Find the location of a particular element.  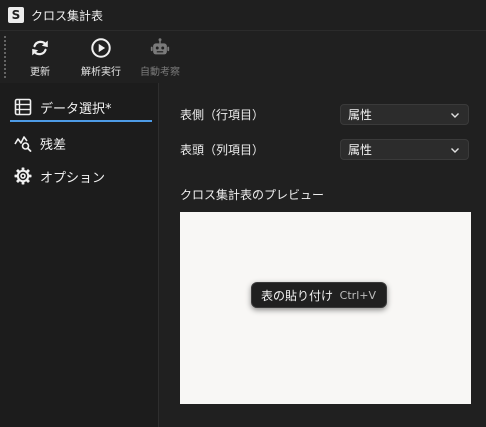

app-logo-icon: S is located at coordinates (16, 15).